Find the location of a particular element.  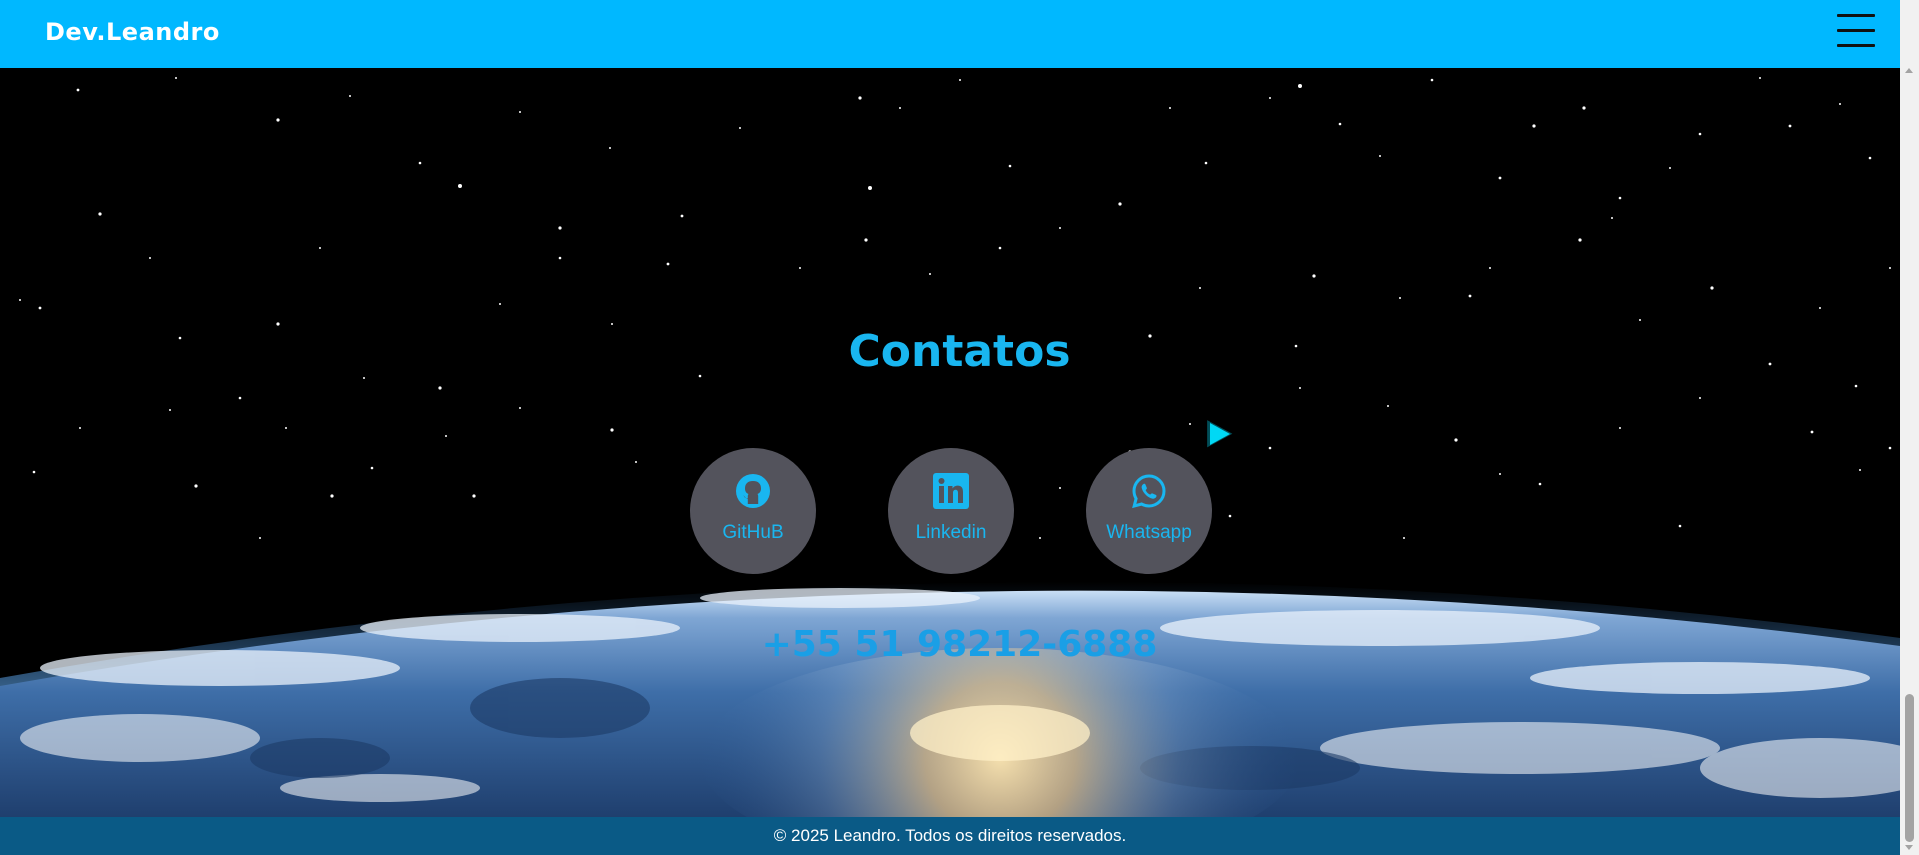

brand-logo: Dev.Leandro is located at coordinates (132, 32).